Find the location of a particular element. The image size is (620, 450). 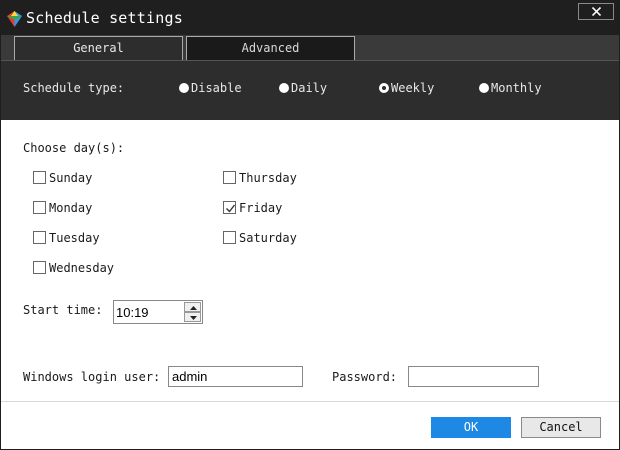

checkbox-label: Monday is located at coordinates (71, 208).